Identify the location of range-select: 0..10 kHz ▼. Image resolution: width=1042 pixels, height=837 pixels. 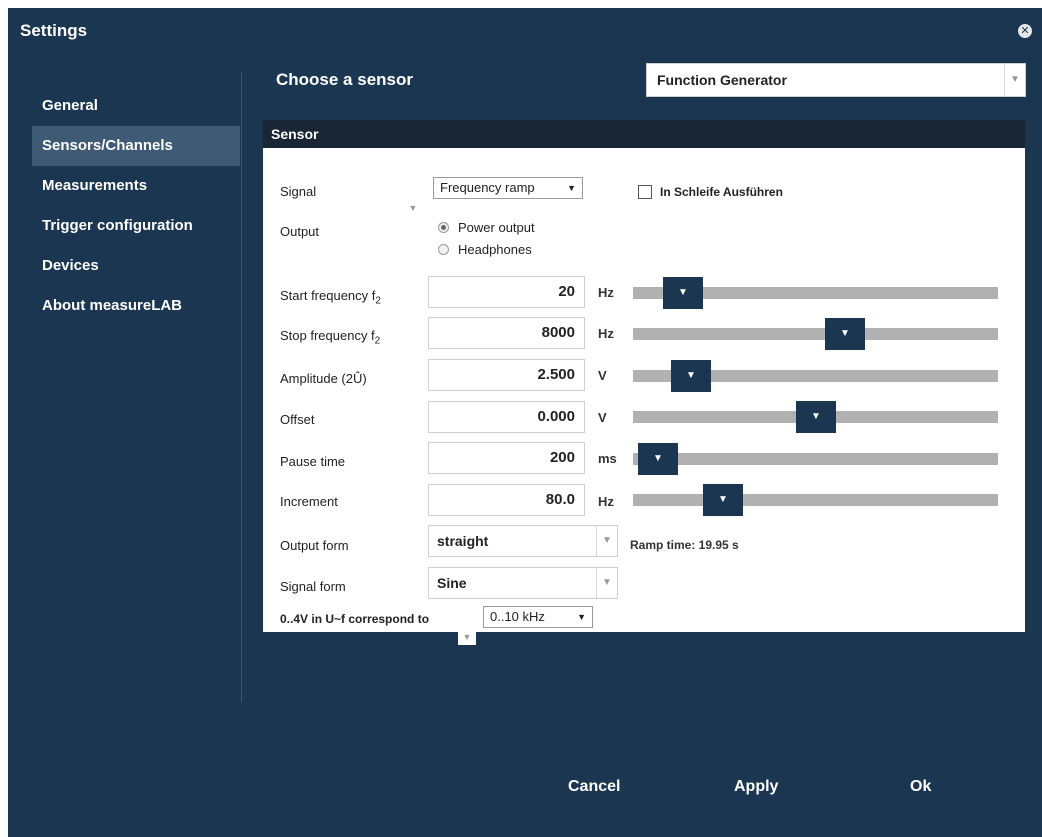
(538, 617).